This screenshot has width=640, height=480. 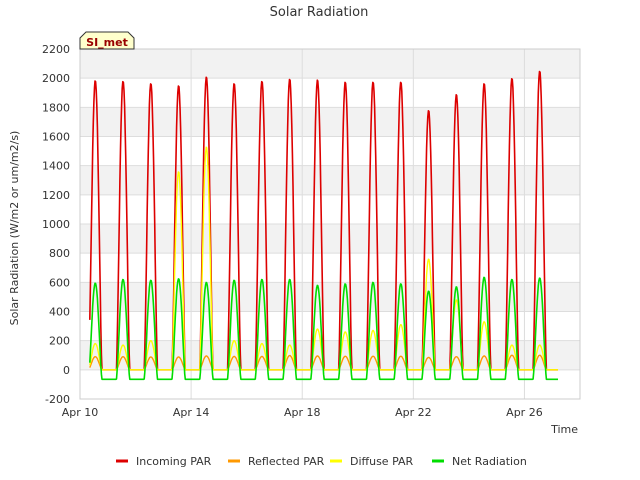 What do you see at coordinates (66, 370) in the screenshot?
I see `y-tick-label: 0` at bounding box center [66, 370].